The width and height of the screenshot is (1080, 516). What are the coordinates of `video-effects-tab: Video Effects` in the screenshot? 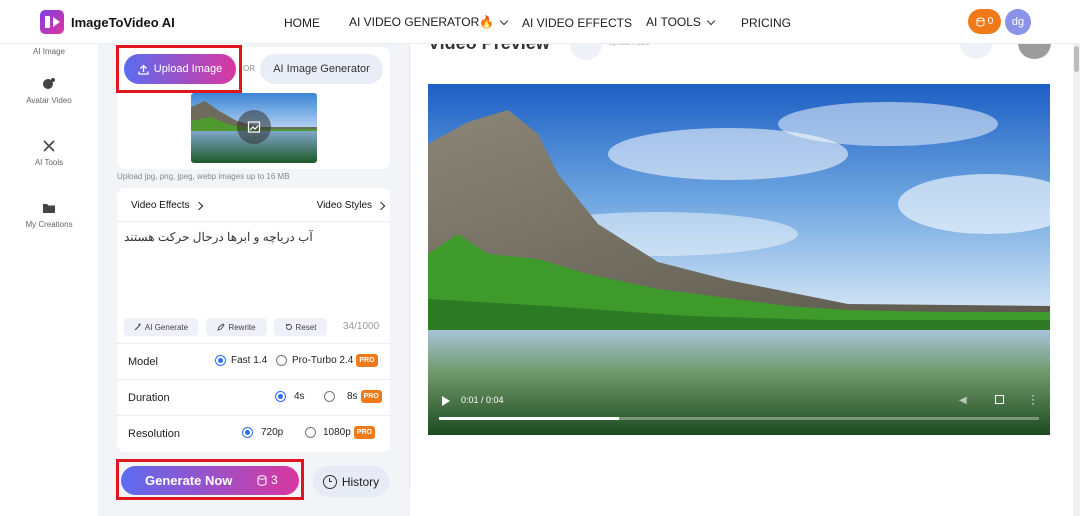 It's located at (167, 205).